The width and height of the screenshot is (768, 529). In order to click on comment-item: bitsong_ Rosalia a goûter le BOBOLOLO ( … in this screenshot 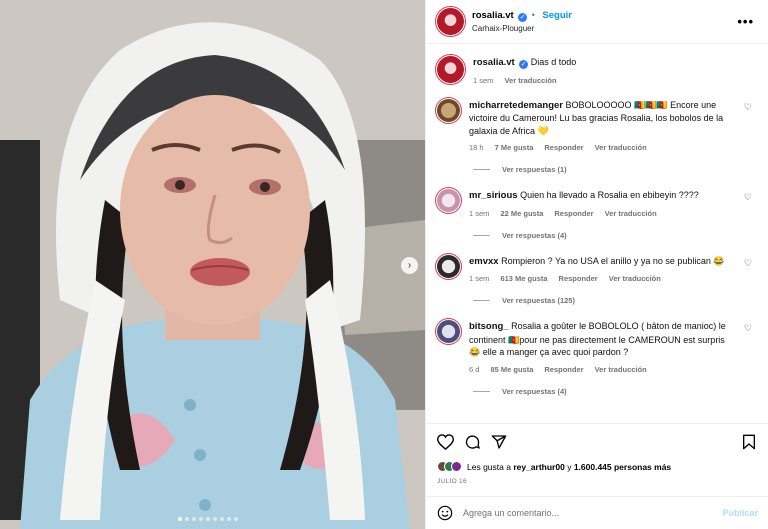, I will do `click(596, 346)`.